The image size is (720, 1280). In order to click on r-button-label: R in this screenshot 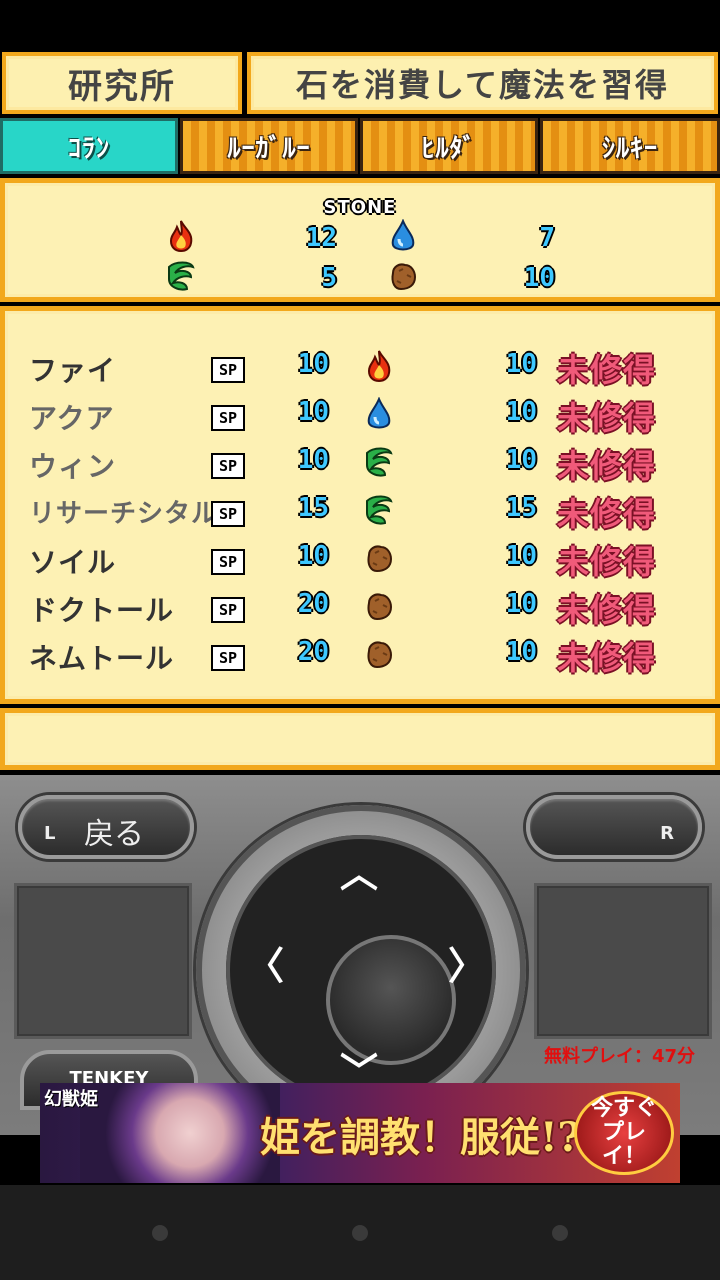, I will do `click(667, 833)`.